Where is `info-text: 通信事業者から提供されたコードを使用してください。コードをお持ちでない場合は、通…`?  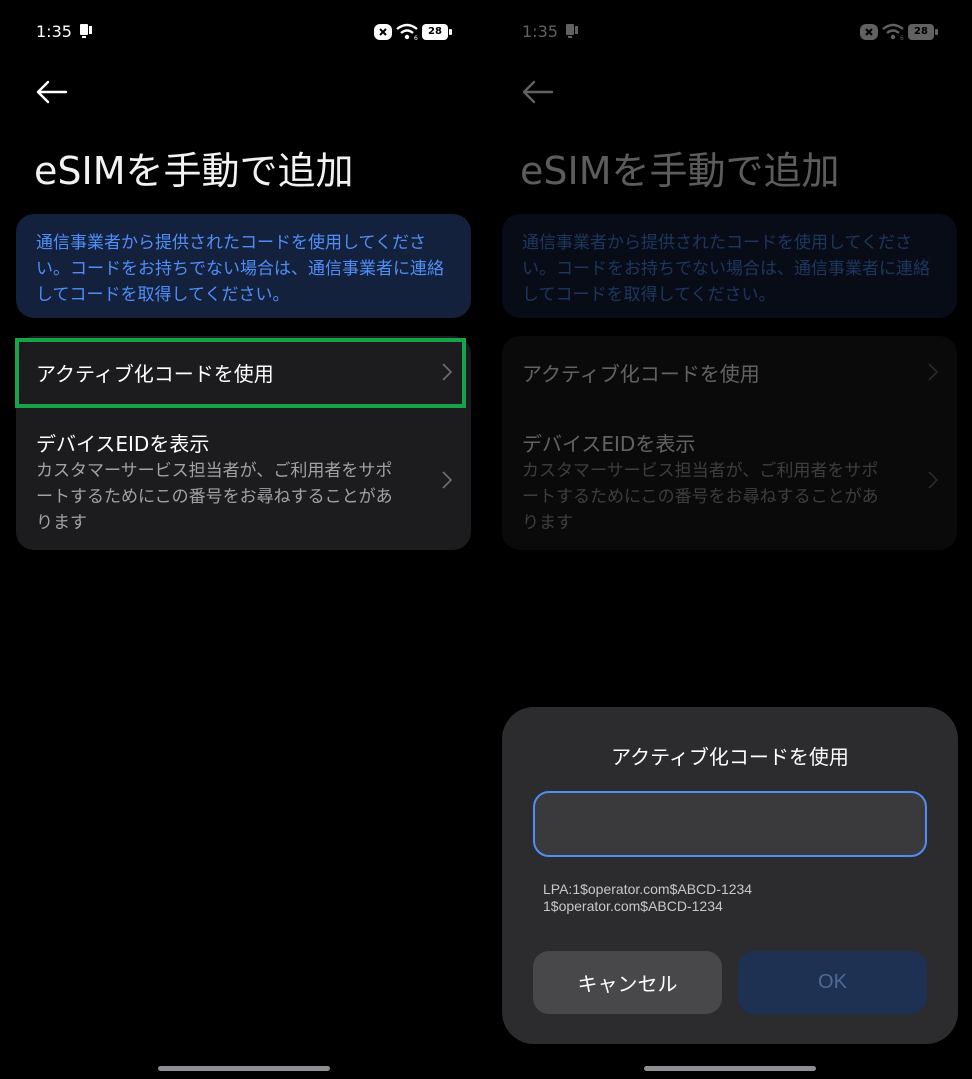
info-text: 通信事業者から提供されたコードを使用してください。コードをお持ちでない場合は、通… is located at coordinates (240, 269).